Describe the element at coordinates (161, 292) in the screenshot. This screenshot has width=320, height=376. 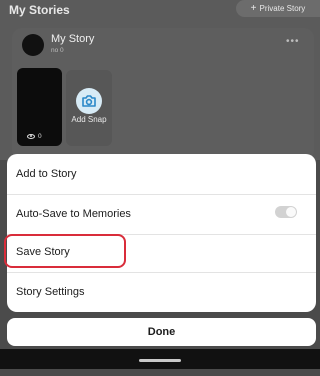
I see `menu-item-story-settings: Story Settings` at that location.